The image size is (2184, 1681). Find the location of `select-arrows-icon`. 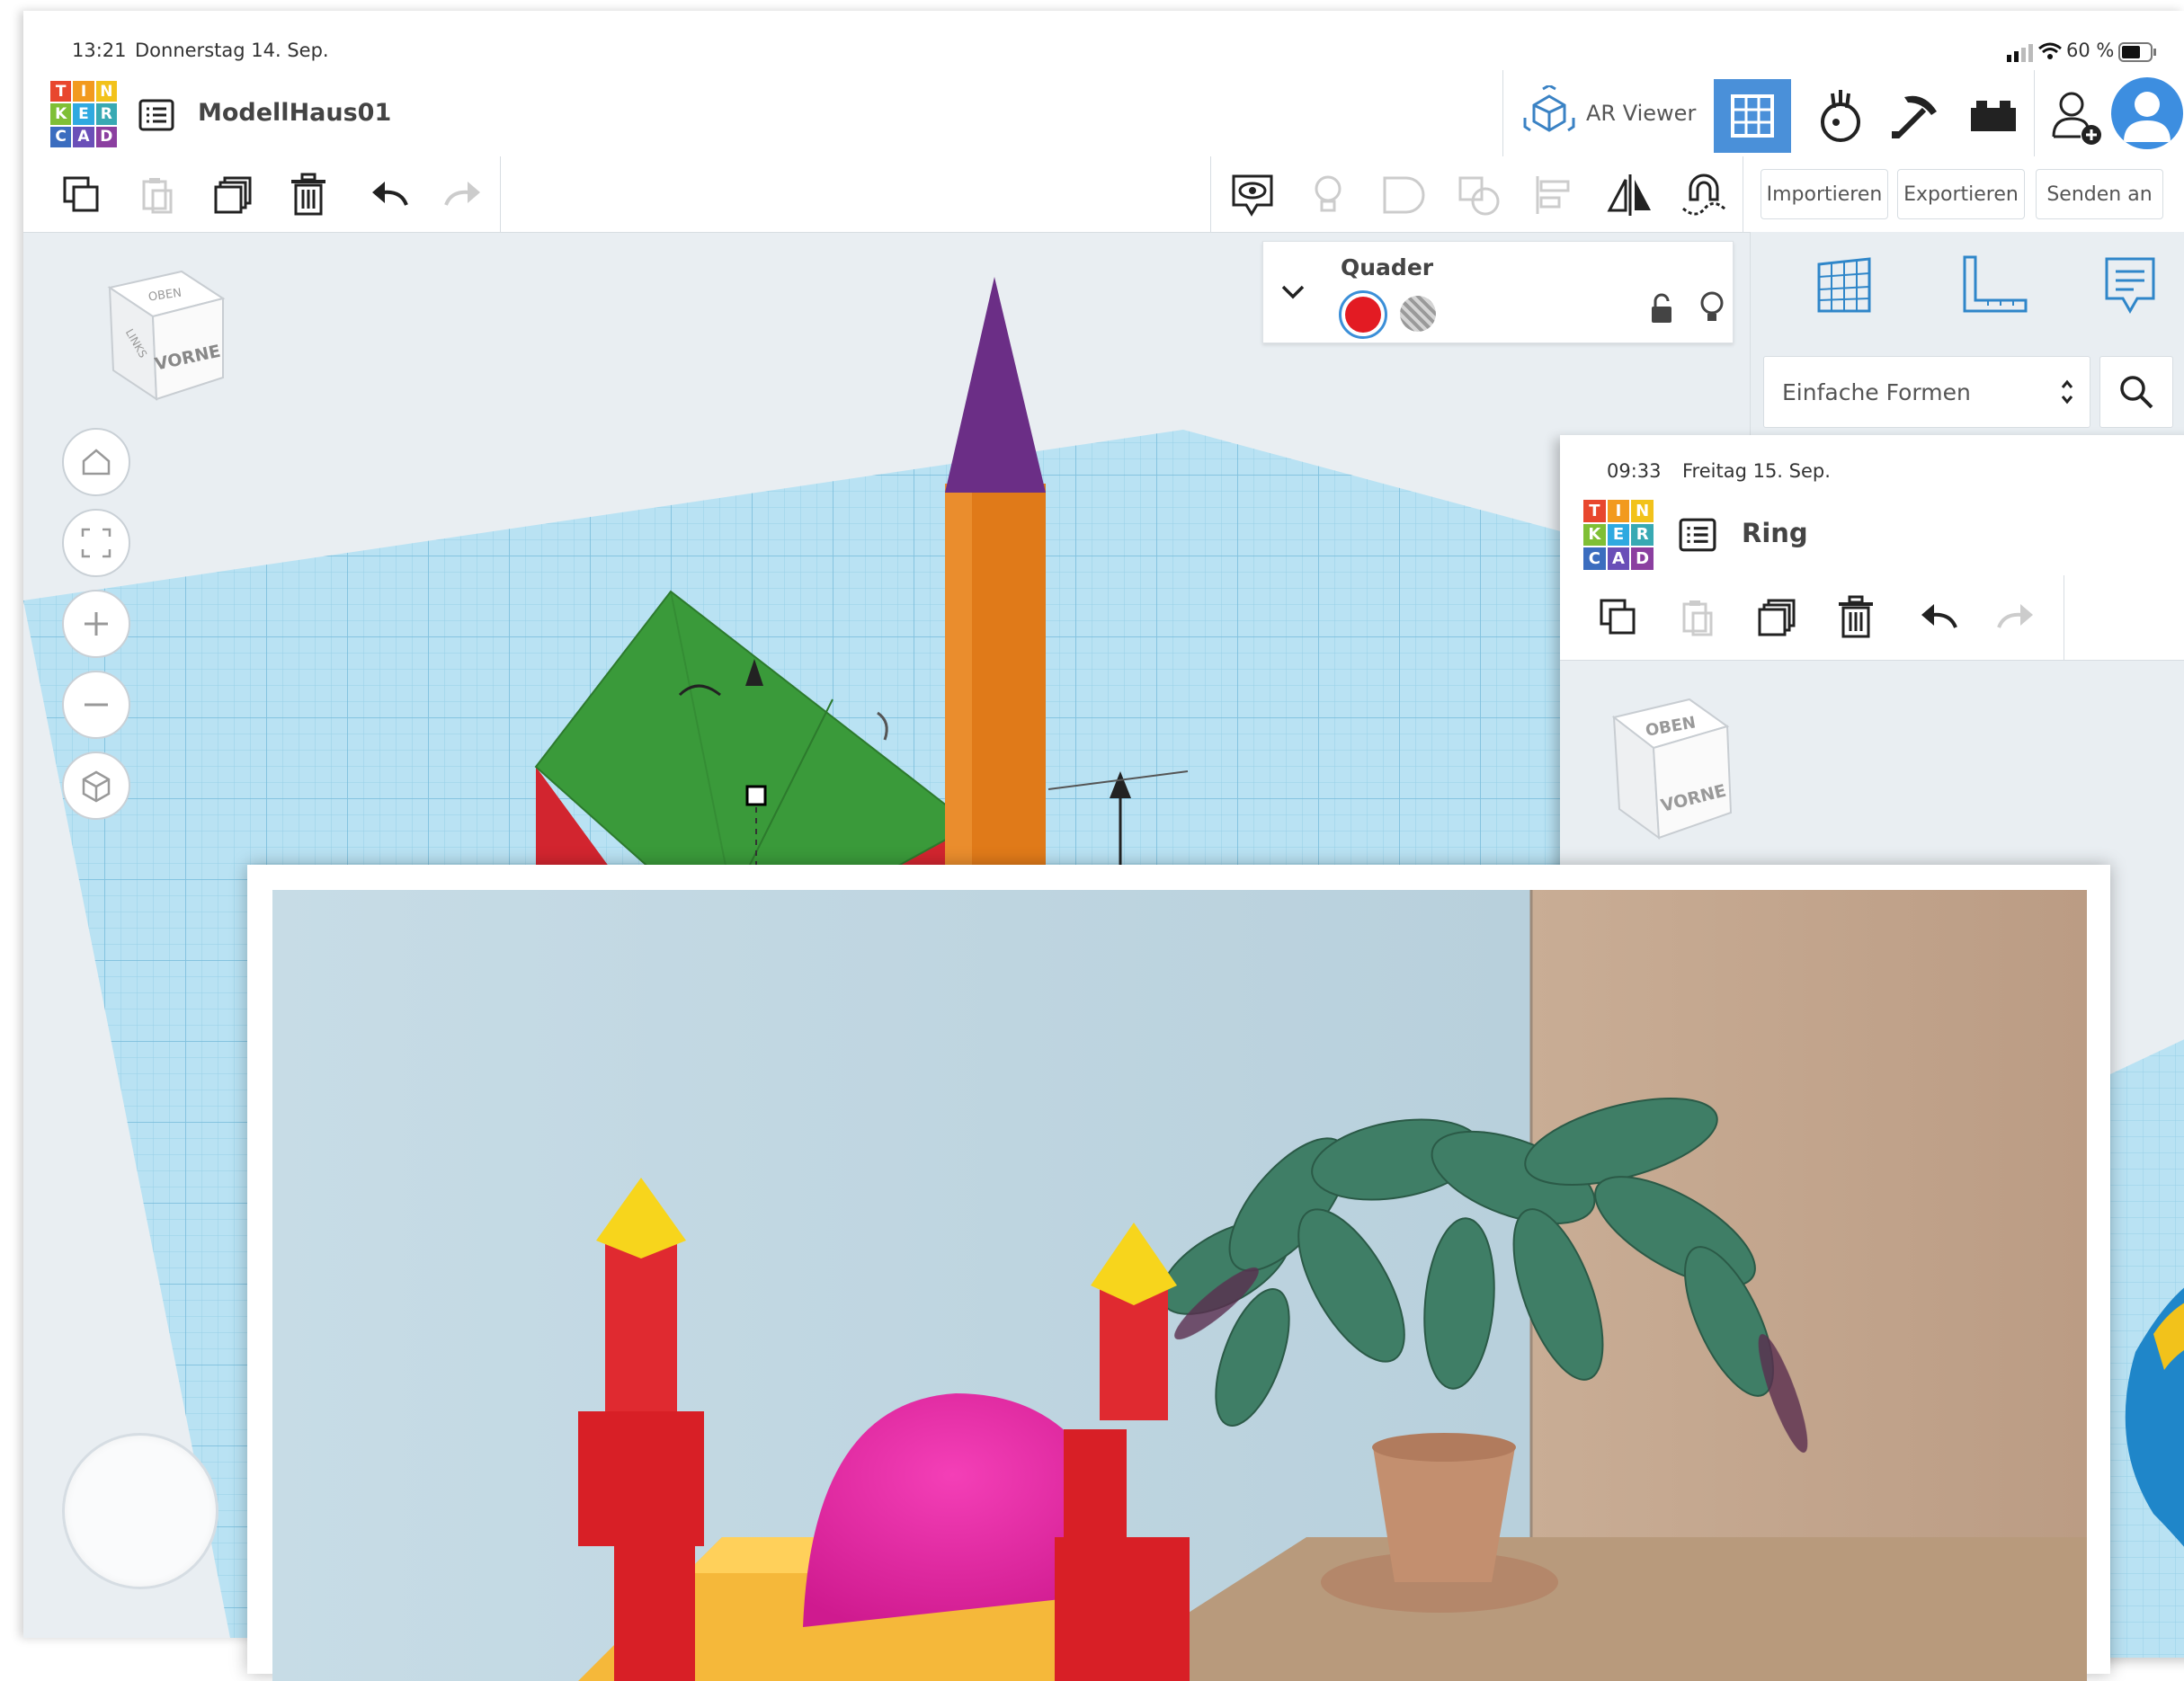

select-arrows-icon is located at coordinates (2067, 392).